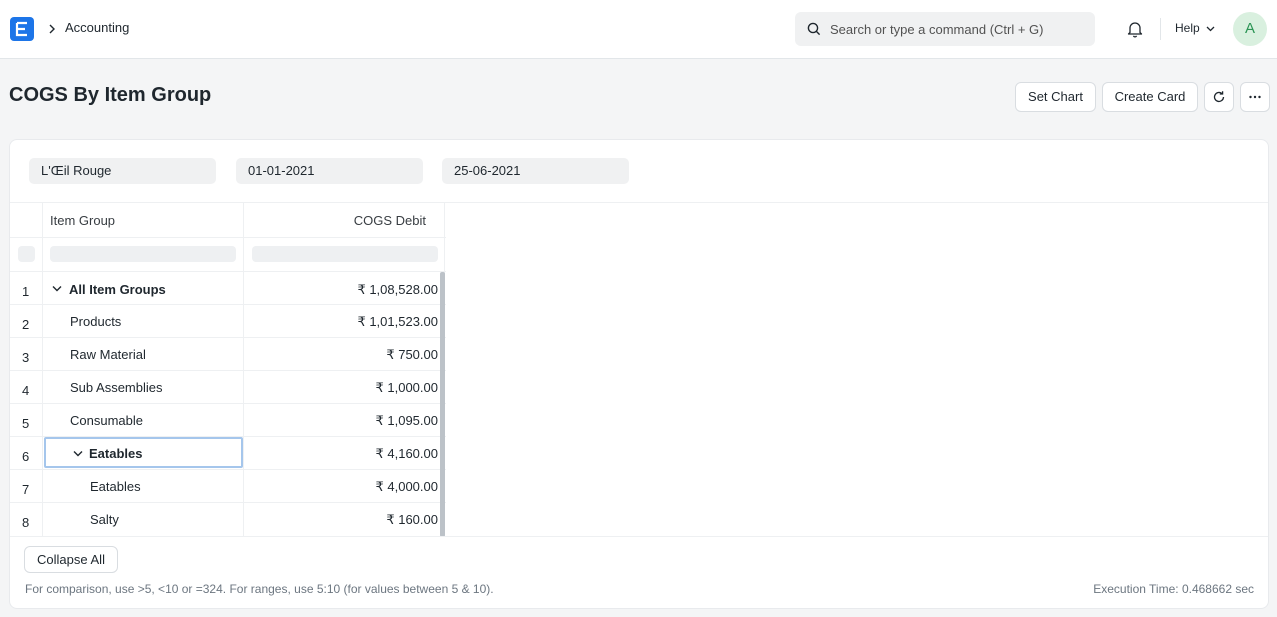  I want to click on row-number-cell: 2, so click(26, 321).